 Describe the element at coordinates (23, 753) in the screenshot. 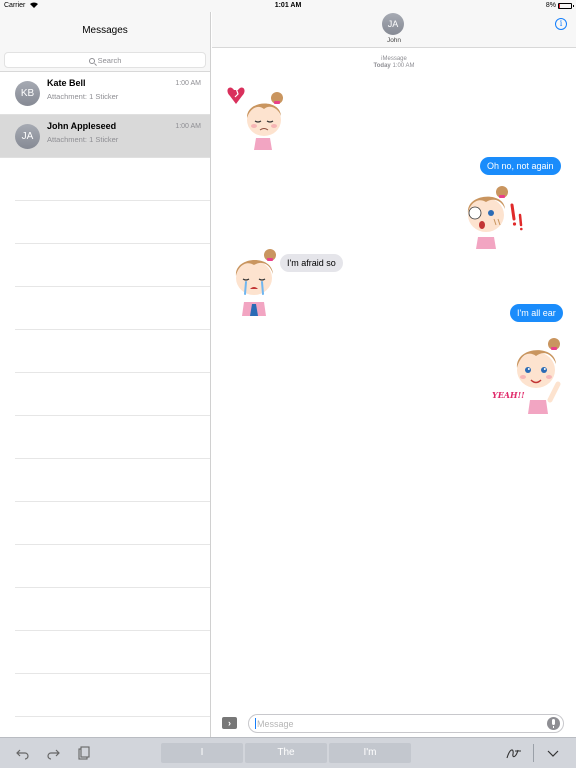

I see `undo-icon` at that location.